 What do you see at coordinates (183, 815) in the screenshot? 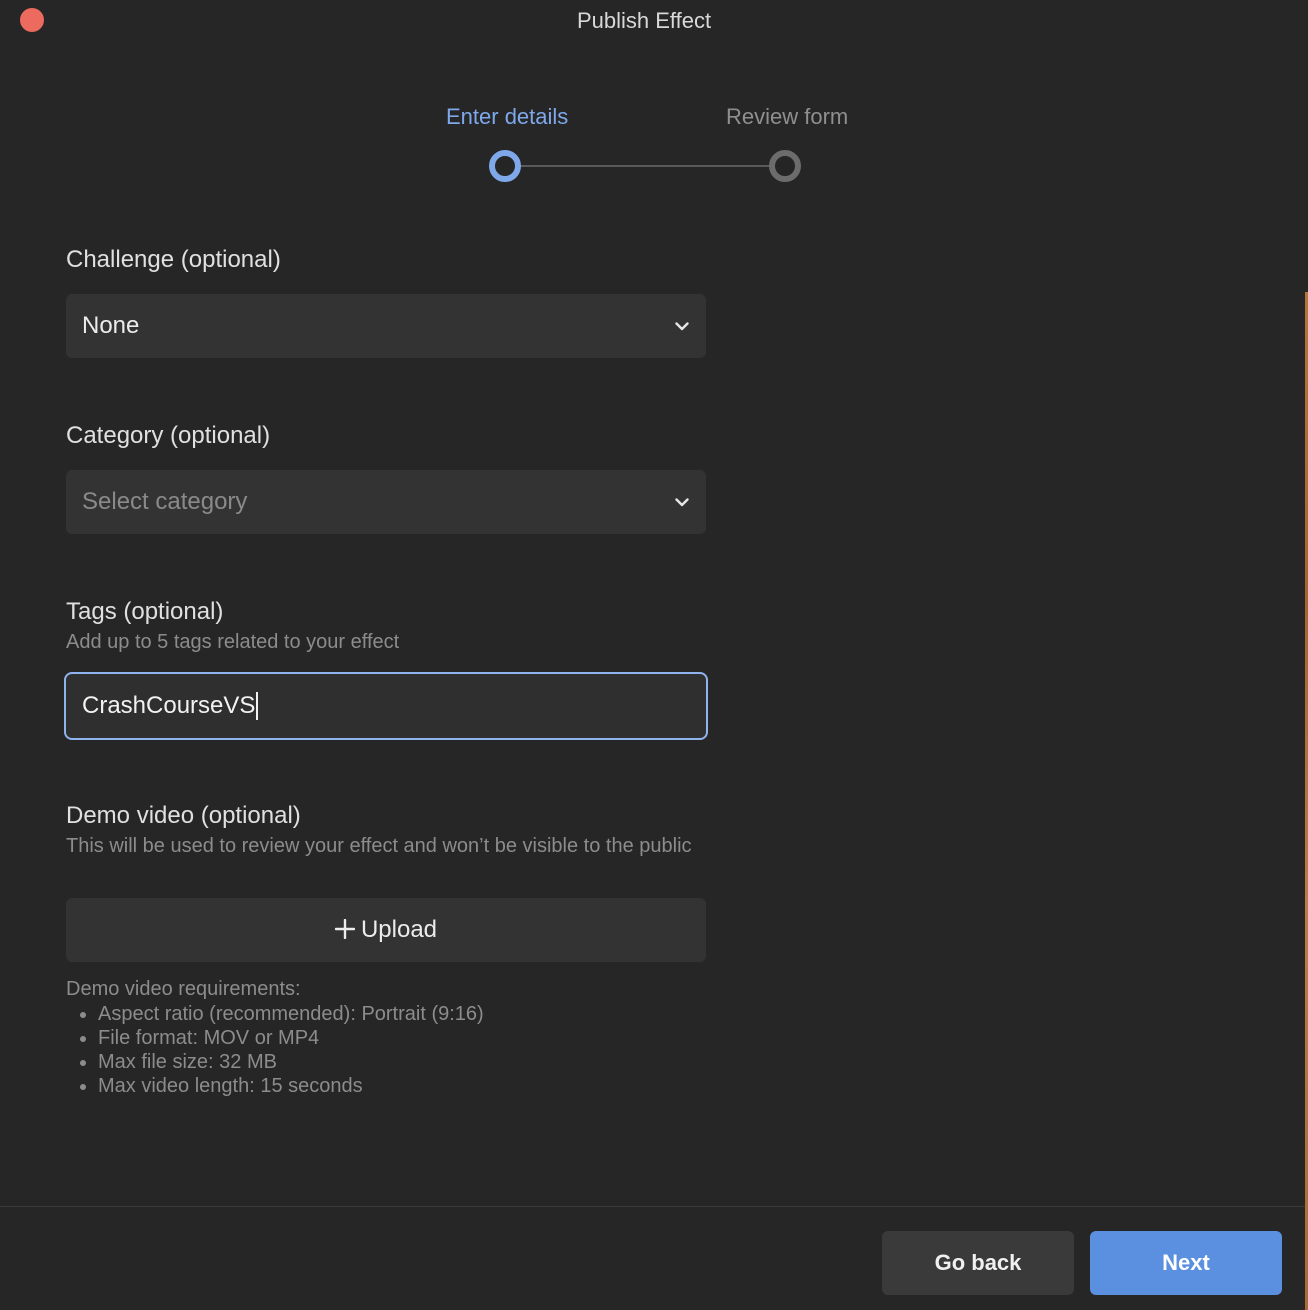
I see `demo-video-label: Demo video (optional)` at bounding box center [183, 815].